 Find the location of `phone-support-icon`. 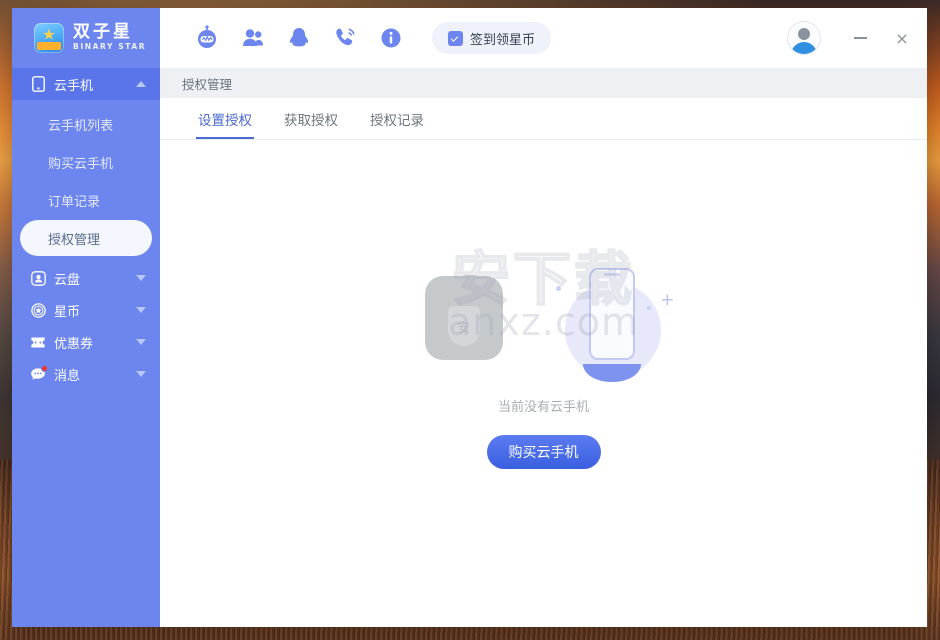

phone-support-icon is located at coordinates (345, 38).